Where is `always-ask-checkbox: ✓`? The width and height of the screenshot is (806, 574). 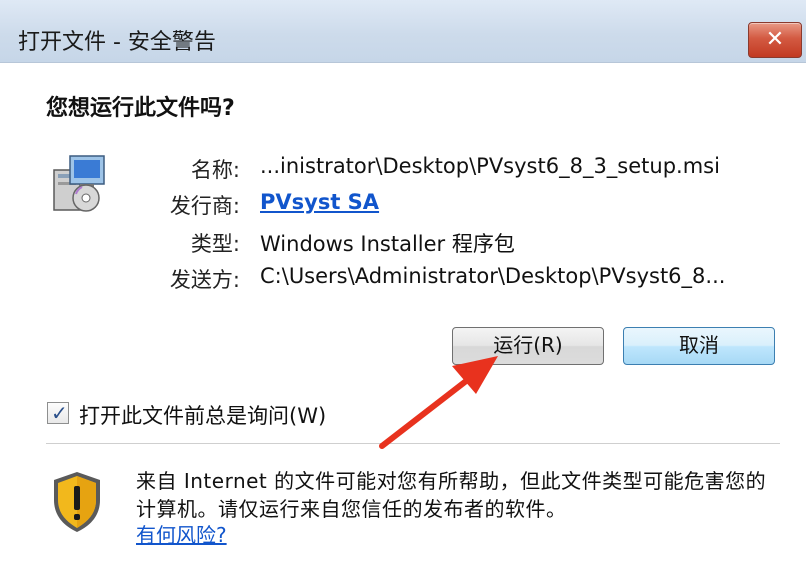
always-ask-checkbox: ✓ is located at coordinates (58, 413).